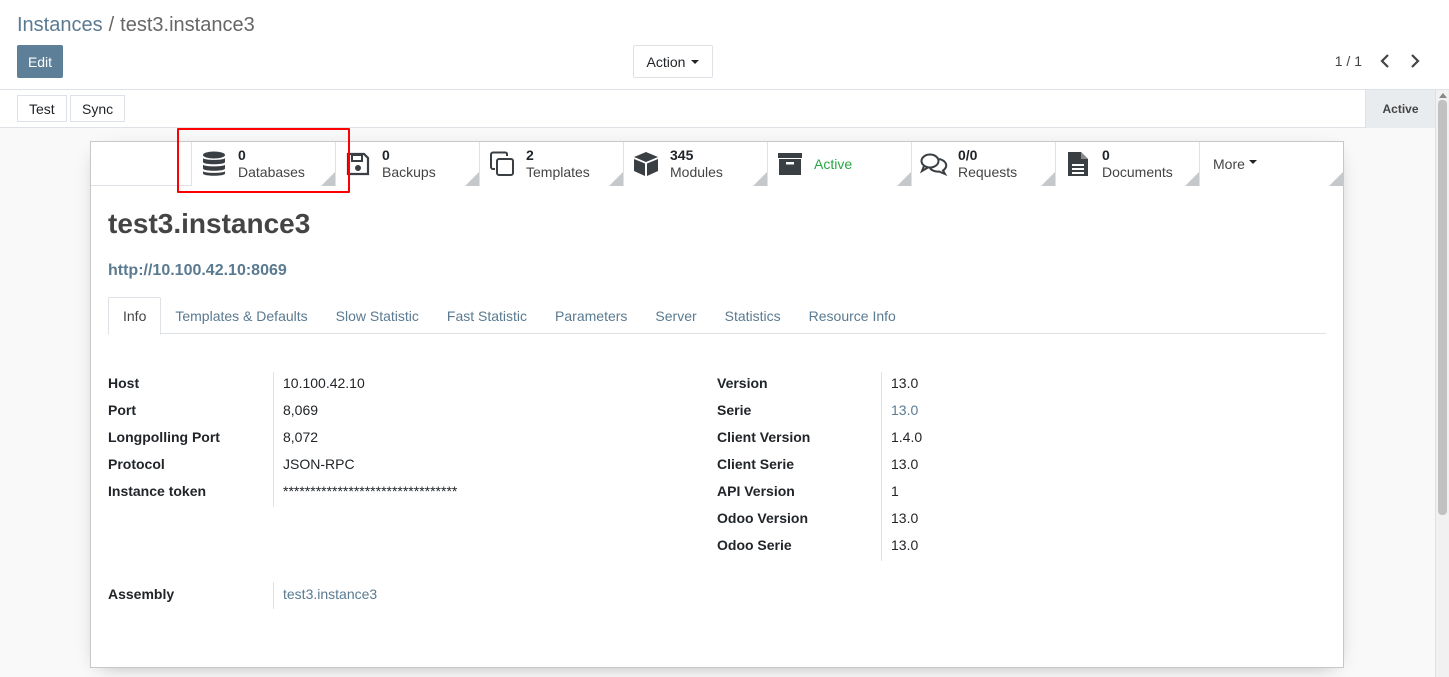 The width and height of the screenshot is (1449, 677). Describe the element at coordinates (1137, 172) in the screenshot. I see `stat-label: Documents` at that location.